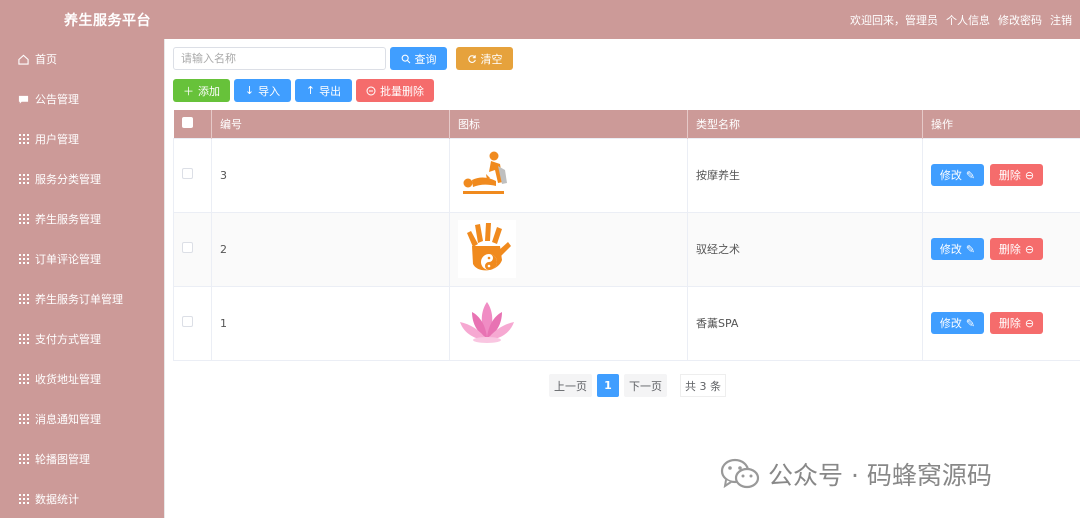  I want to click on sidebar-item-label: 支付方式管理, so click(68, 339).